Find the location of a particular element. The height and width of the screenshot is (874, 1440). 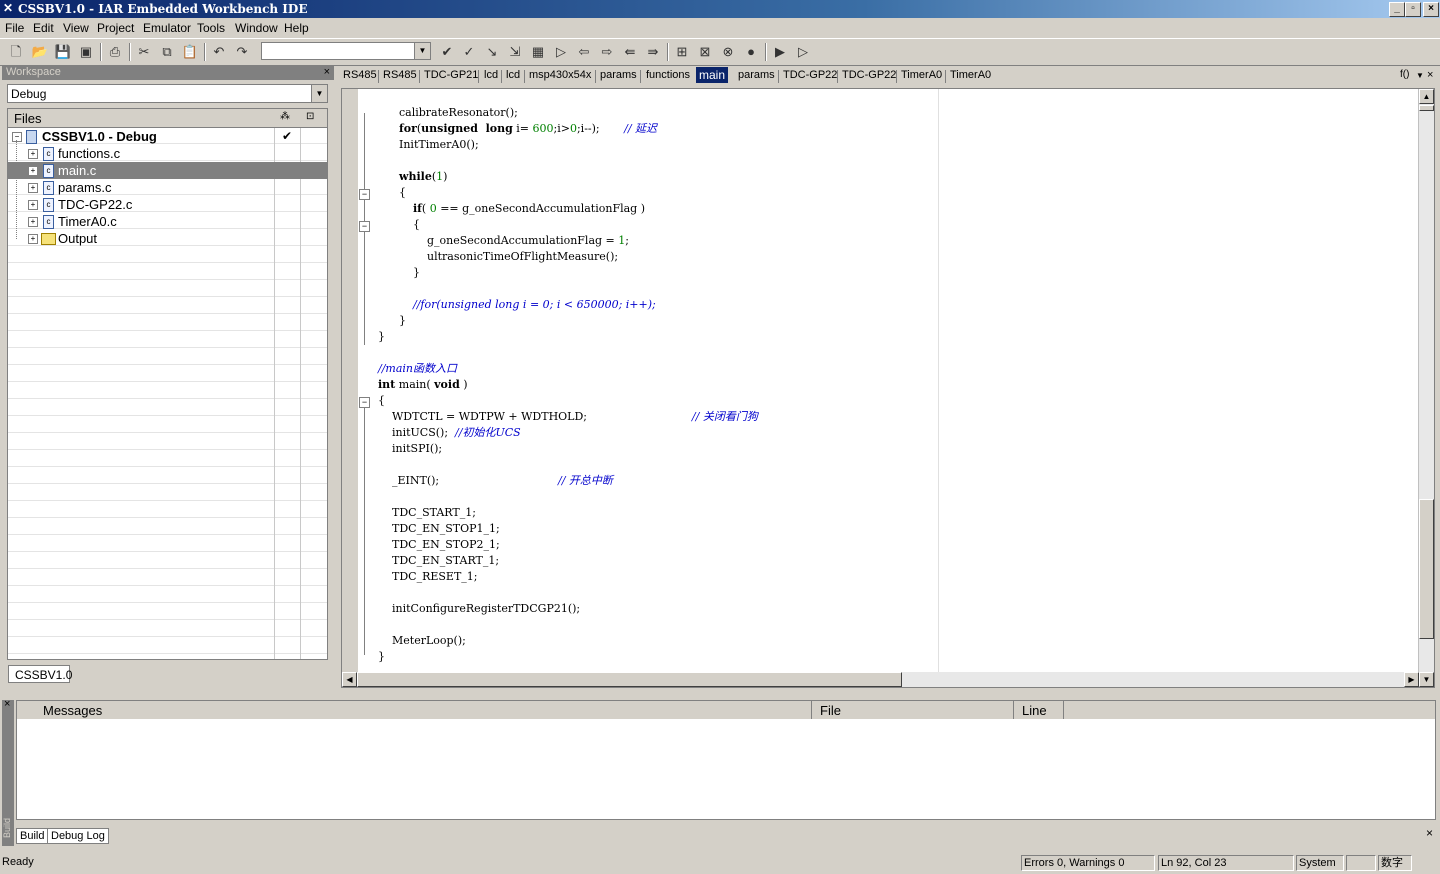

tab-build: Build is located at coordinates (32, 836).